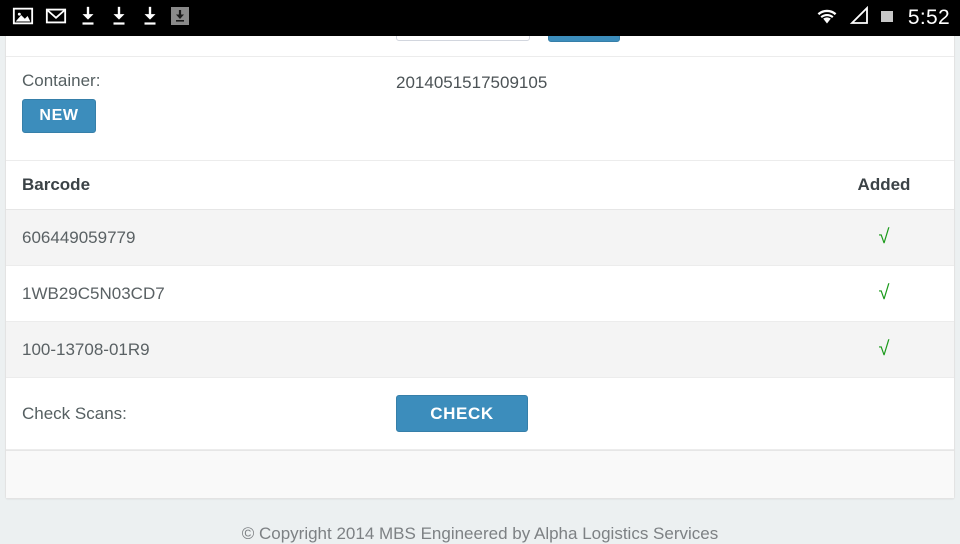 The width and height of the screenshot is (960, 544). What do you see at coordinates (884, 185) in the screenshot?
I see `column-header-added: Added` at bounding box center [884, 185].